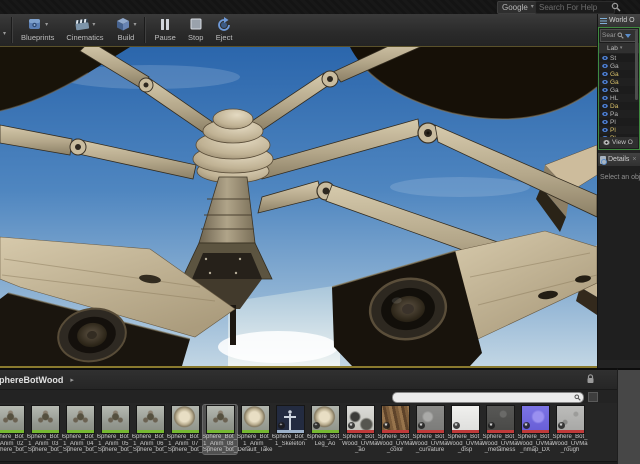 This screenshot has height=464, width=640. What do you see at coordinates (220, 429) in the screenshot?
I see `asset-item: Sphere_Bot_6_ 1_Anim_08_ Sphere_bot_` at bounding box center [220, 429].